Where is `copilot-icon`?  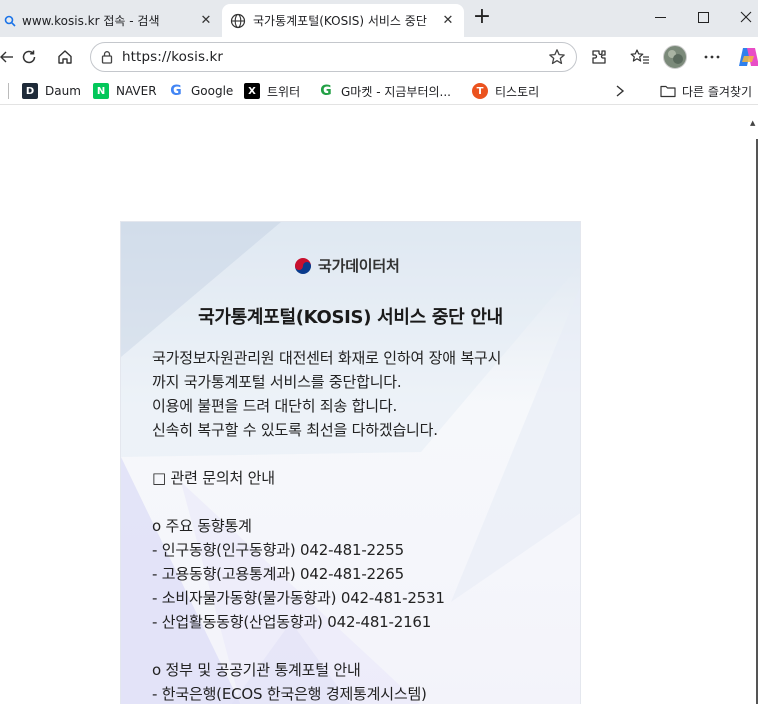 copilot-icon is located at coordinates (747, 57).